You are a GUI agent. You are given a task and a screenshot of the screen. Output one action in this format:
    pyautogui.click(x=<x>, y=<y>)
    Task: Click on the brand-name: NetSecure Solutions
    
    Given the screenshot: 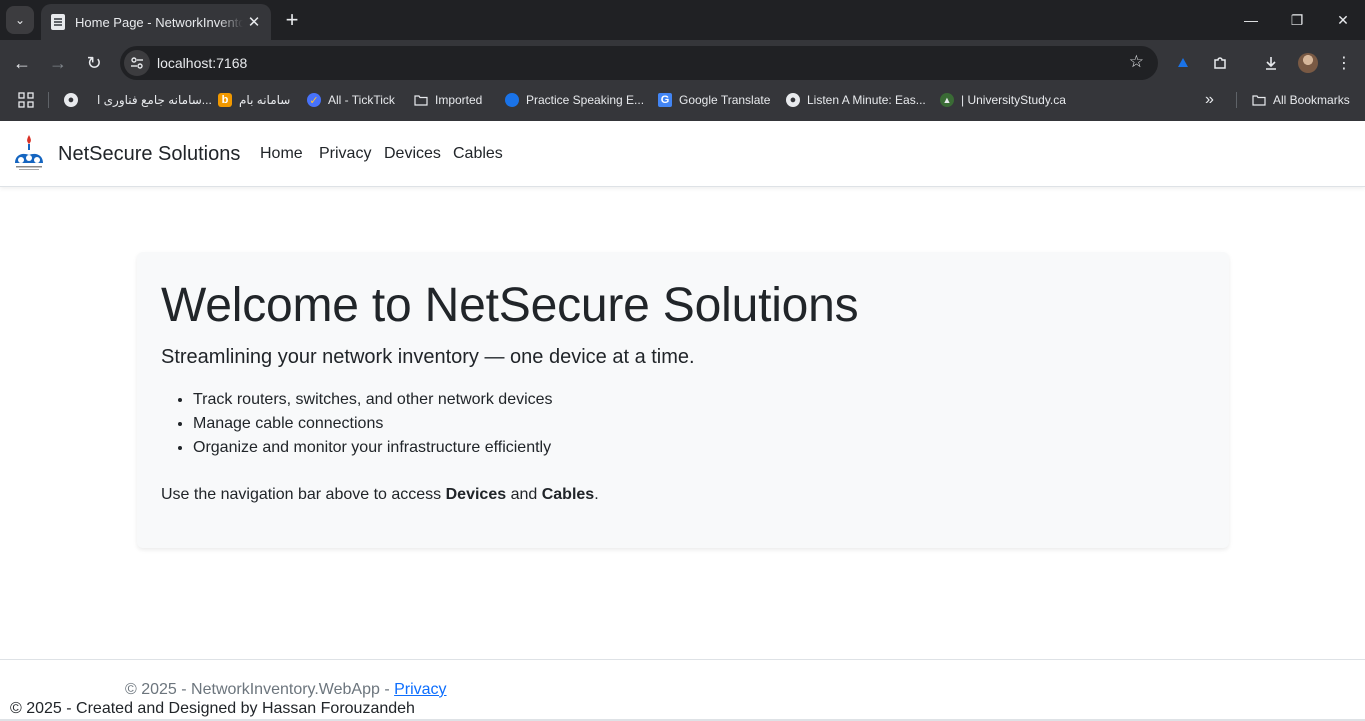 What is the action you would take?
    pyautogui.click(x=149, y=154)
    